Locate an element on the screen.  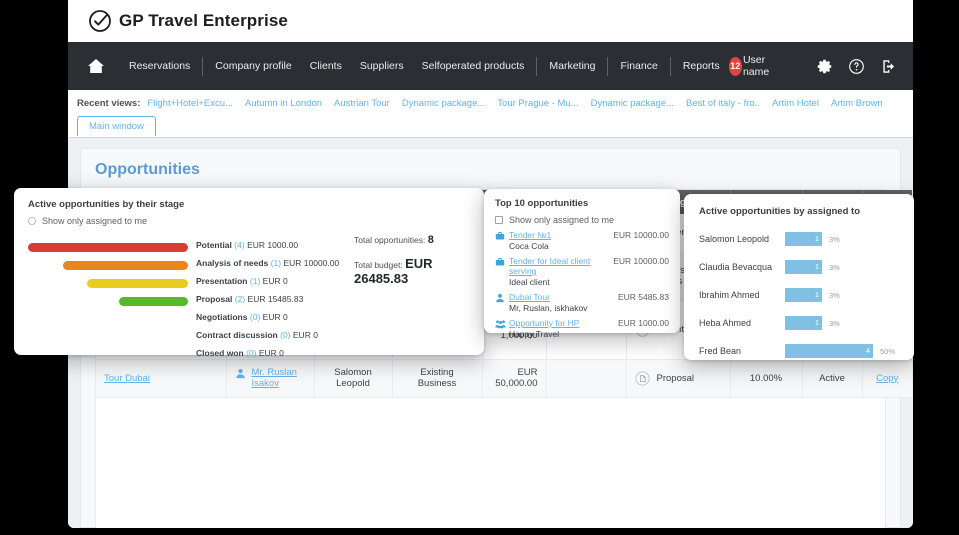
list-item-body: Dubai Tour Mr, Ruslan, iskhakov is located at coordinates (561, 302).